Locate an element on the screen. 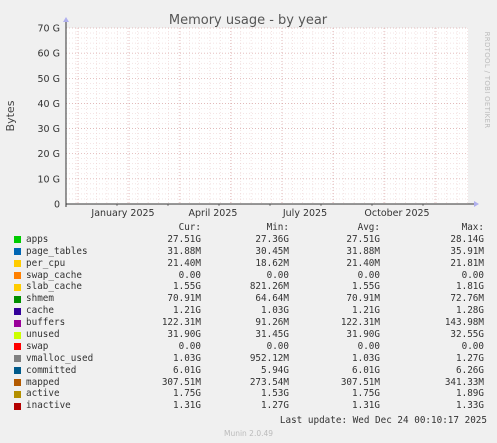  legend-avg: 1.31G is located at coordinates (366, 406).